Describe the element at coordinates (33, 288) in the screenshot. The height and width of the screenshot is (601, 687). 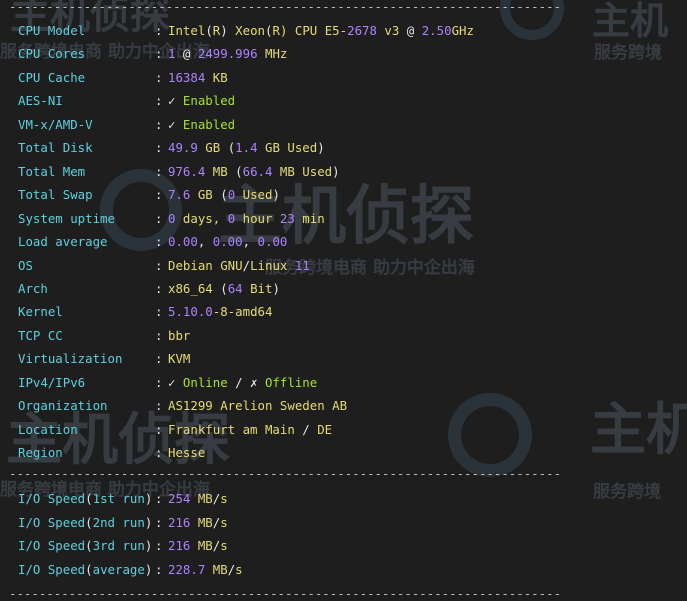
I see `info-key: Arch` at that location.